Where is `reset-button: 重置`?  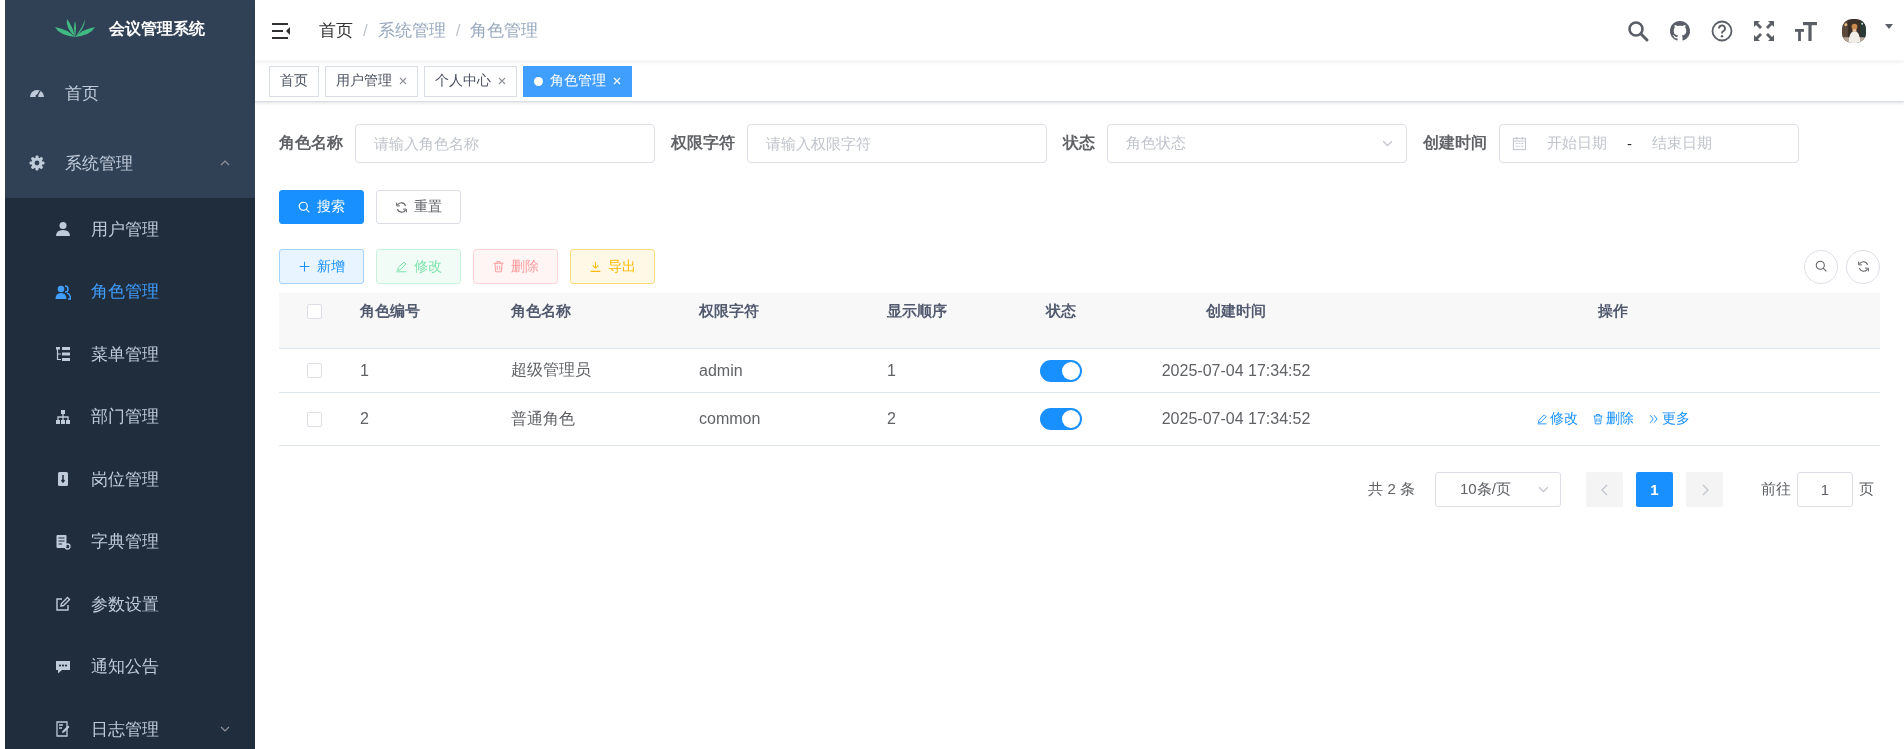 reset-button: 重置 is located at coordinates (418, 207).